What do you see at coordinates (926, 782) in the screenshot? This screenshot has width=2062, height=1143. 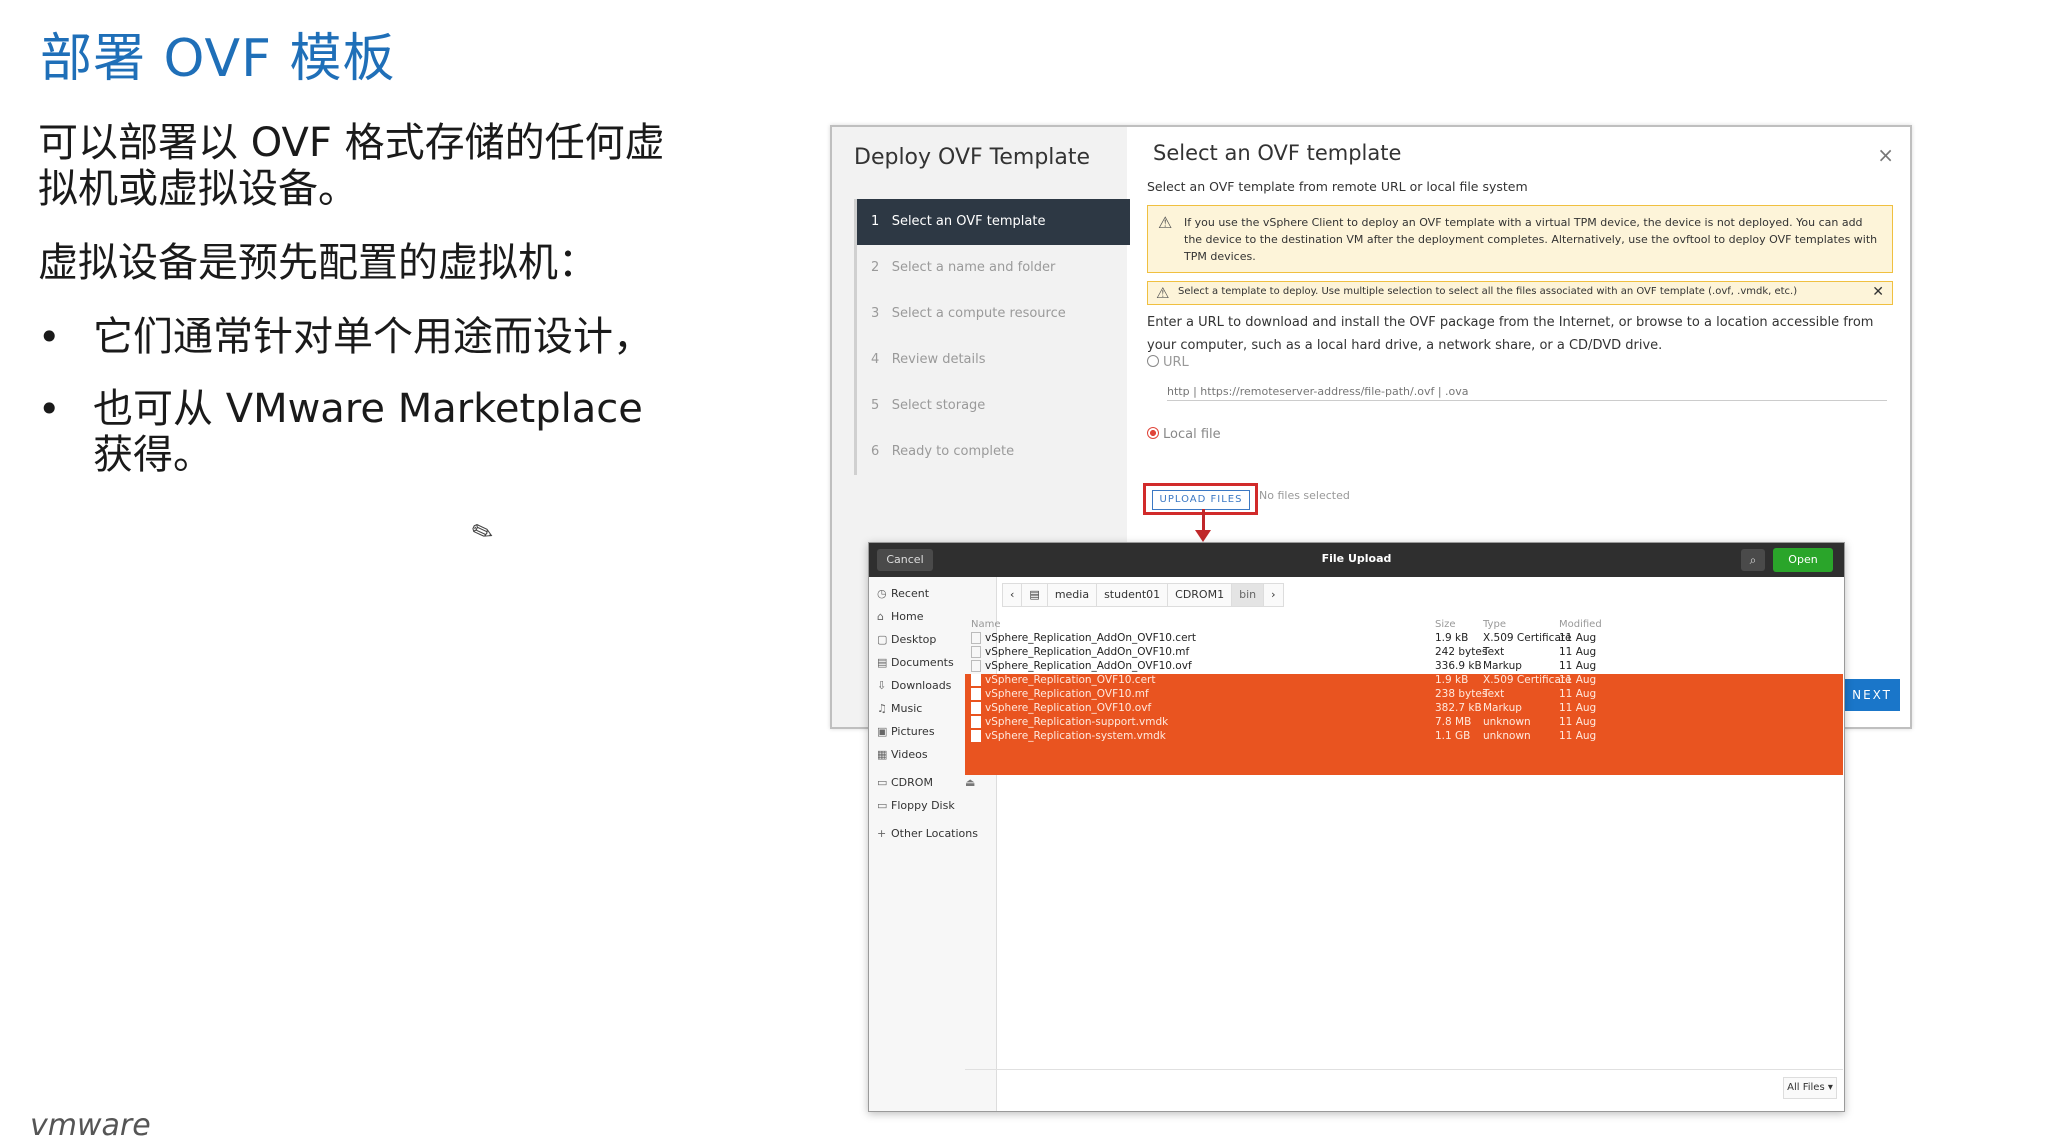 I see `place-cdrom: ▭ CDROM ⏏` at bounding box center [926, 782].